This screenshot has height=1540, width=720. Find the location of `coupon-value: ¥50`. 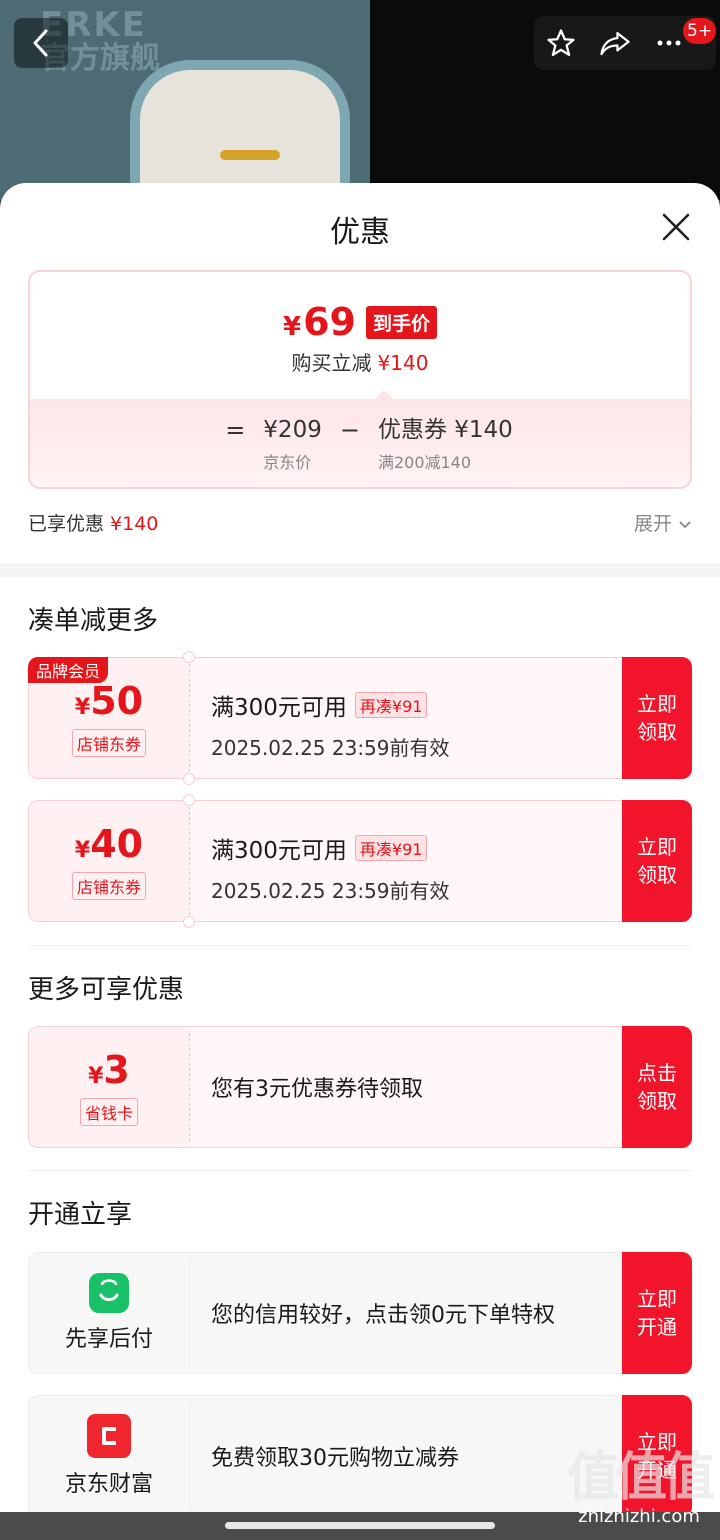

coupon-value: ¥50 is located at coordinates (109, 701).